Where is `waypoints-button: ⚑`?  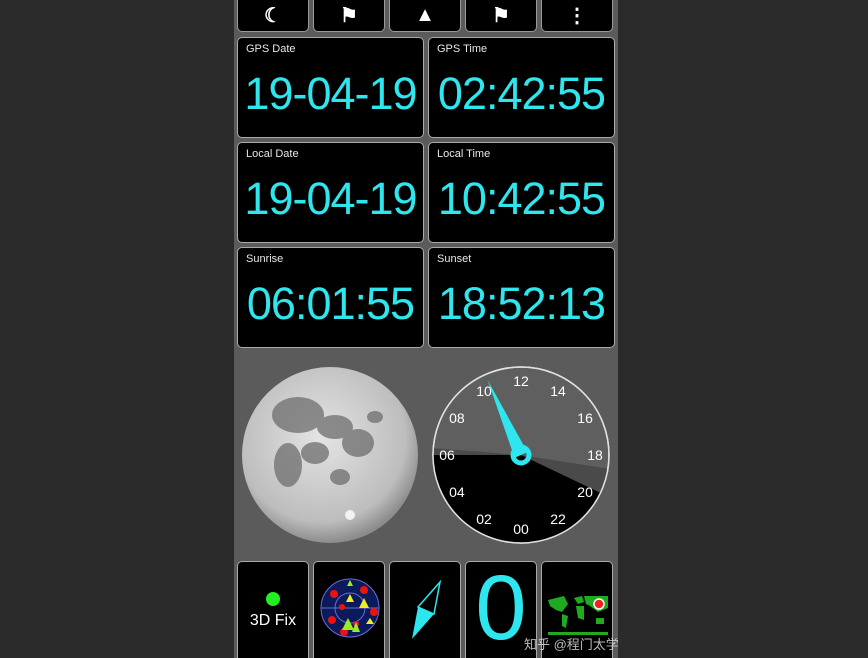
waypoints-button: ⚑ is located at coordinates (349, 16).